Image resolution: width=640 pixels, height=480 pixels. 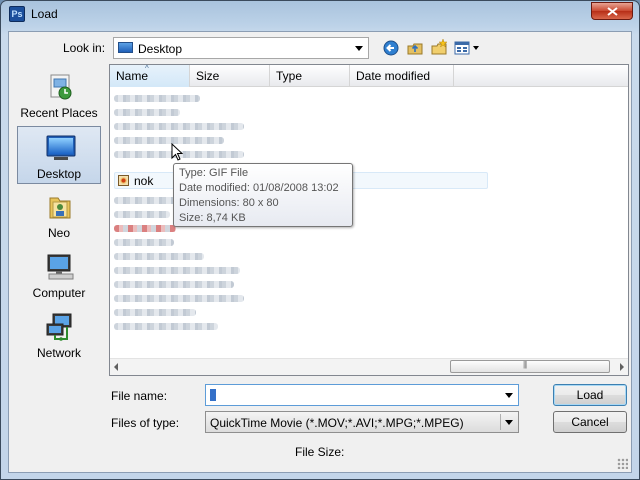 I want to click on cancel-button: Cancel, so click(x=590, y=422).